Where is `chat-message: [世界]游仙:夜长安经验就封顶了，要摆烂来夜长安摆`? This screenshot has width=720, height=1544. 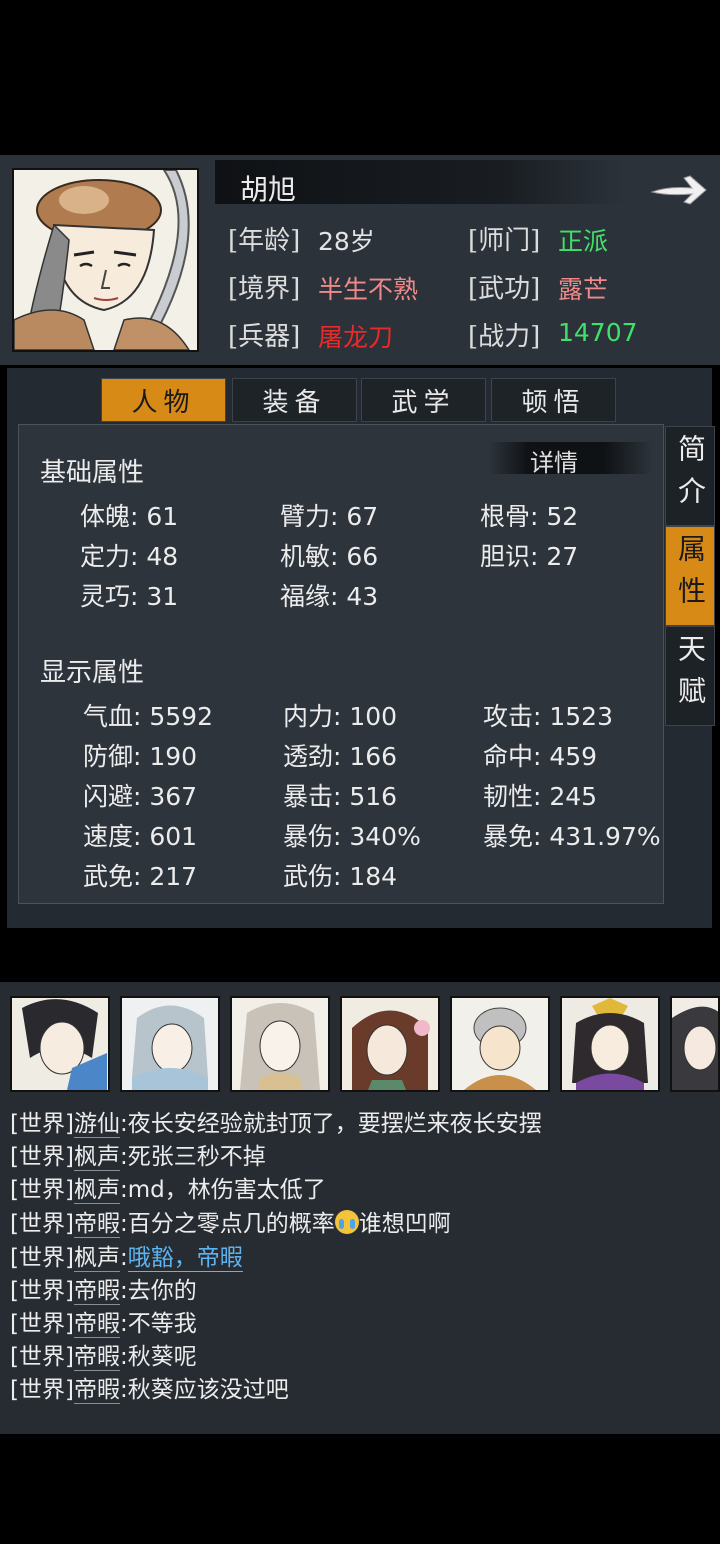
chat-message: [世界]游仙:夜长安经验就封顶了，要摆烂来夜长安摆 is located at coordinates (276, 1121).